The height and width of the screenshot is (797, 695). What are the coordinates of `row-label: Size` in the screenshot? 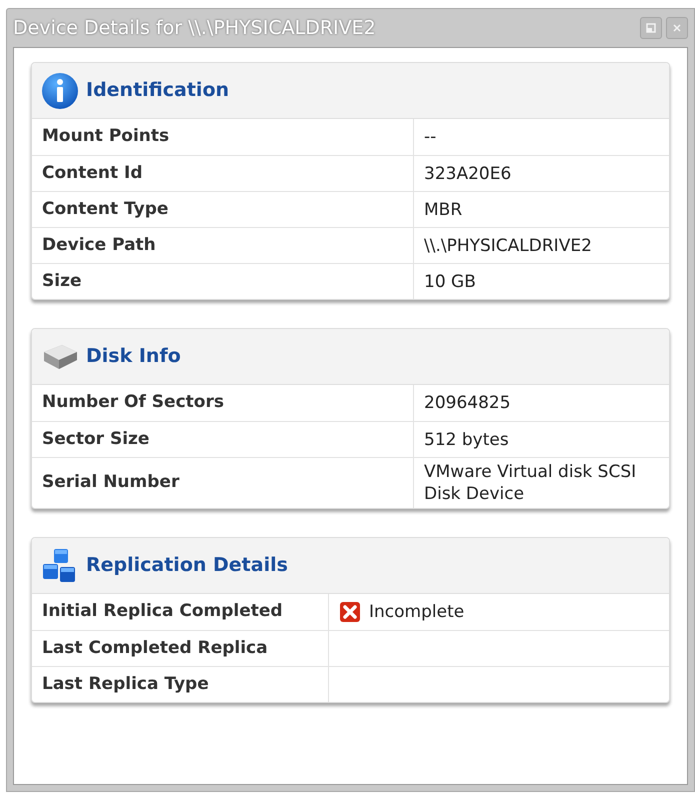 It's located at (62, 281).